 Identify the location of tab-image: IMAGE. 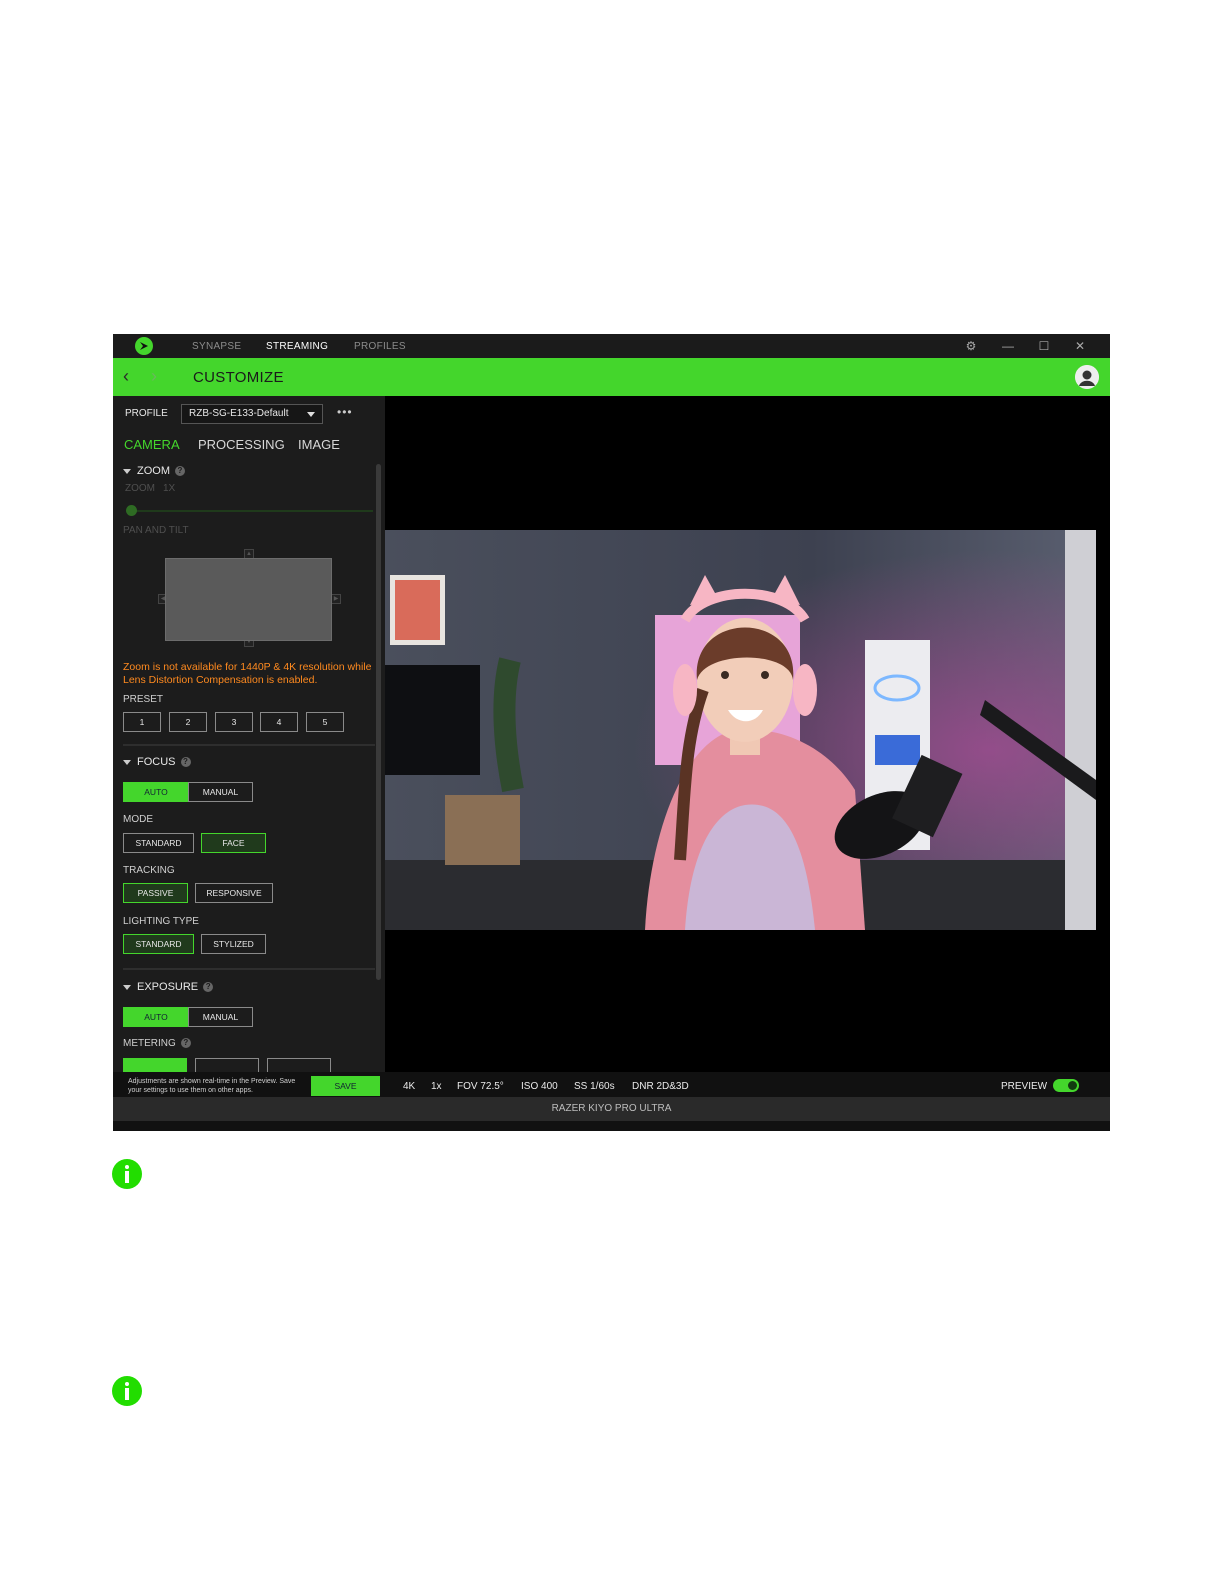
(319, 444).